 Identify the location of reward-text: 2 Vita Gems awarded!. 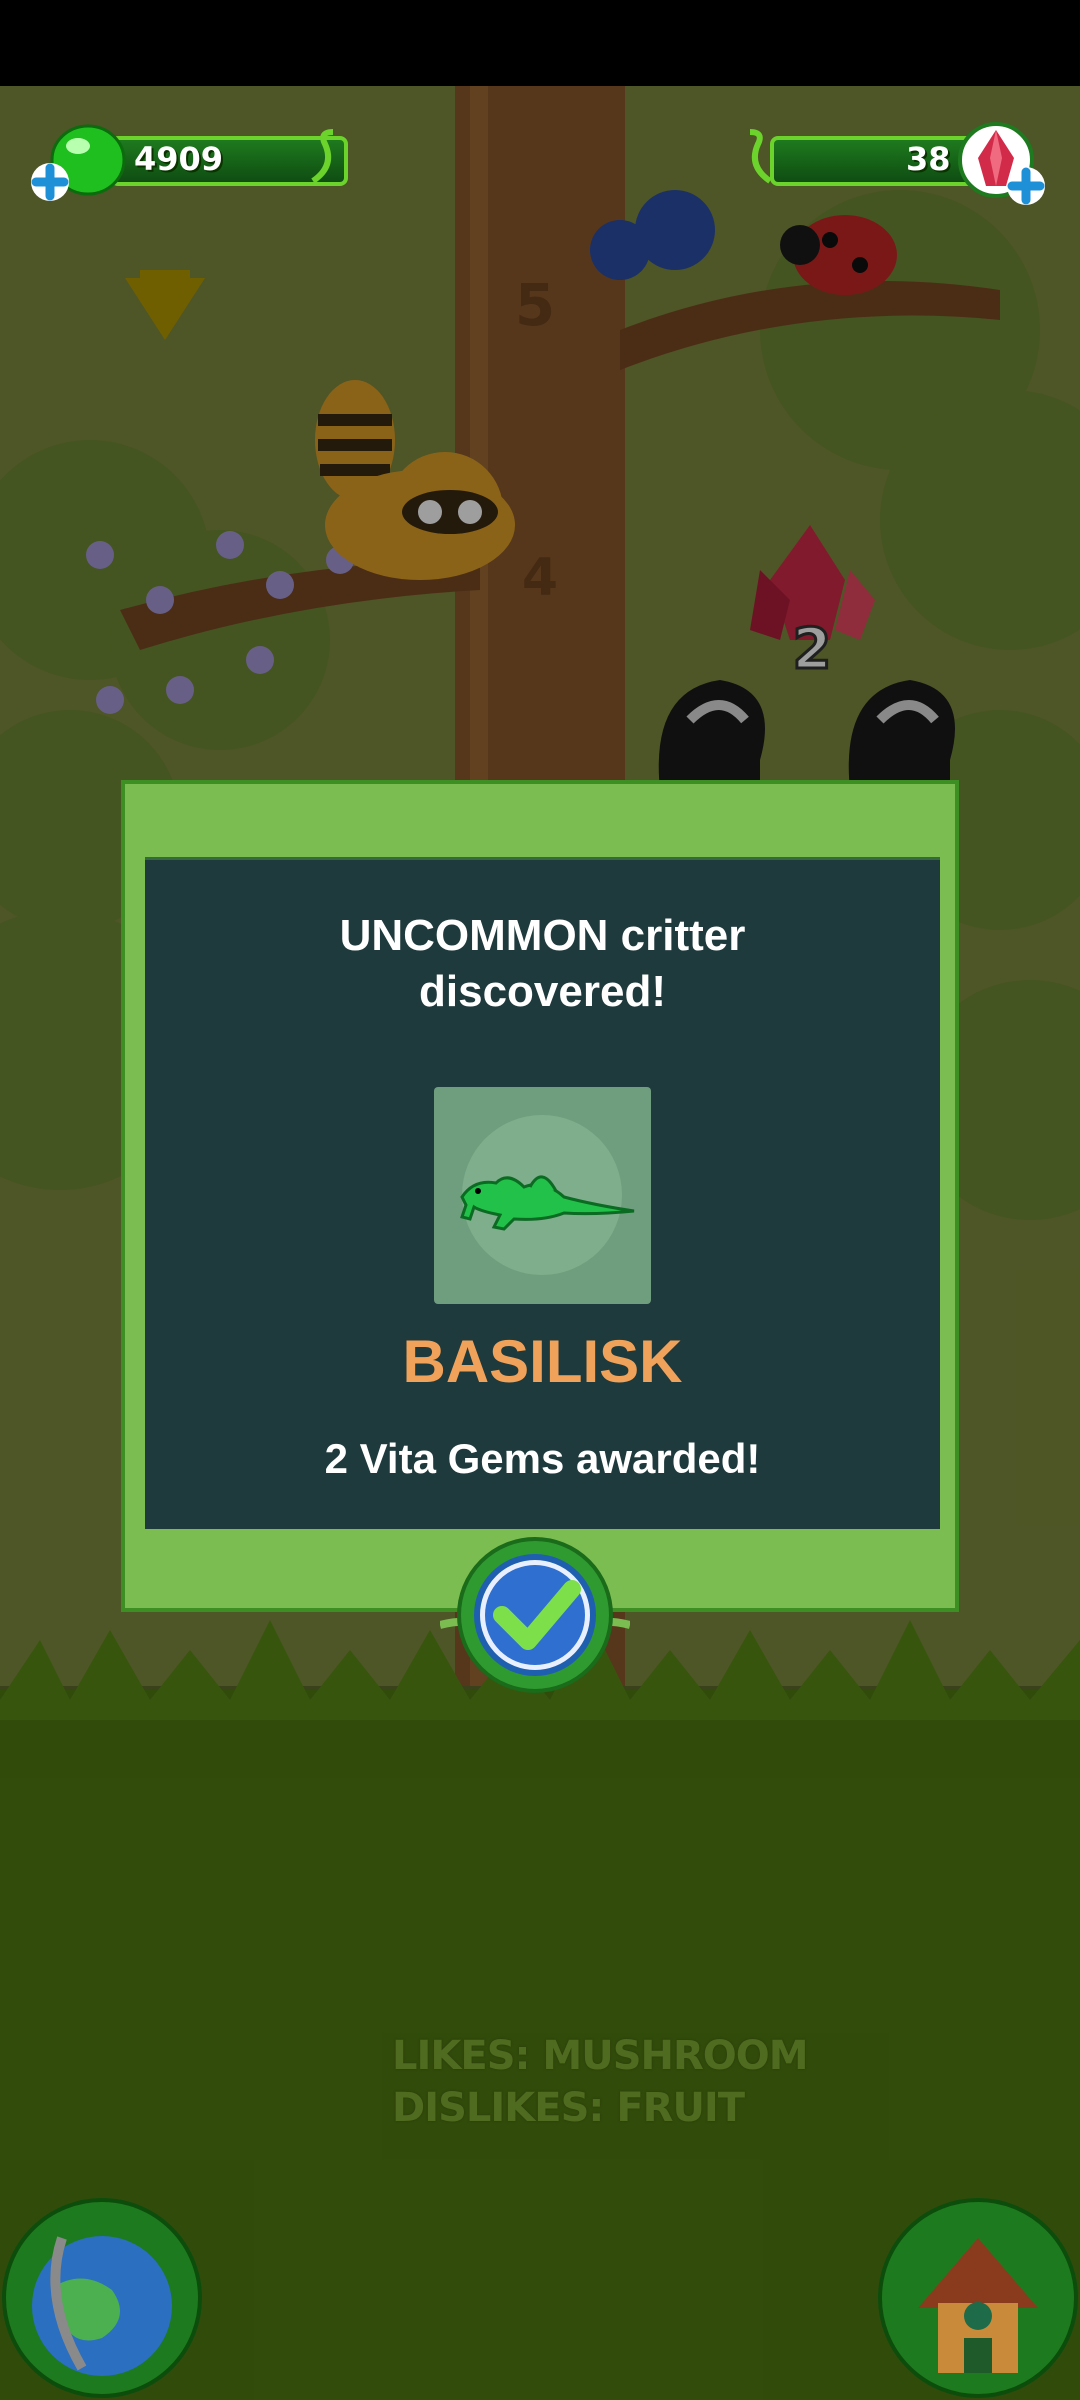
(542, 1458).